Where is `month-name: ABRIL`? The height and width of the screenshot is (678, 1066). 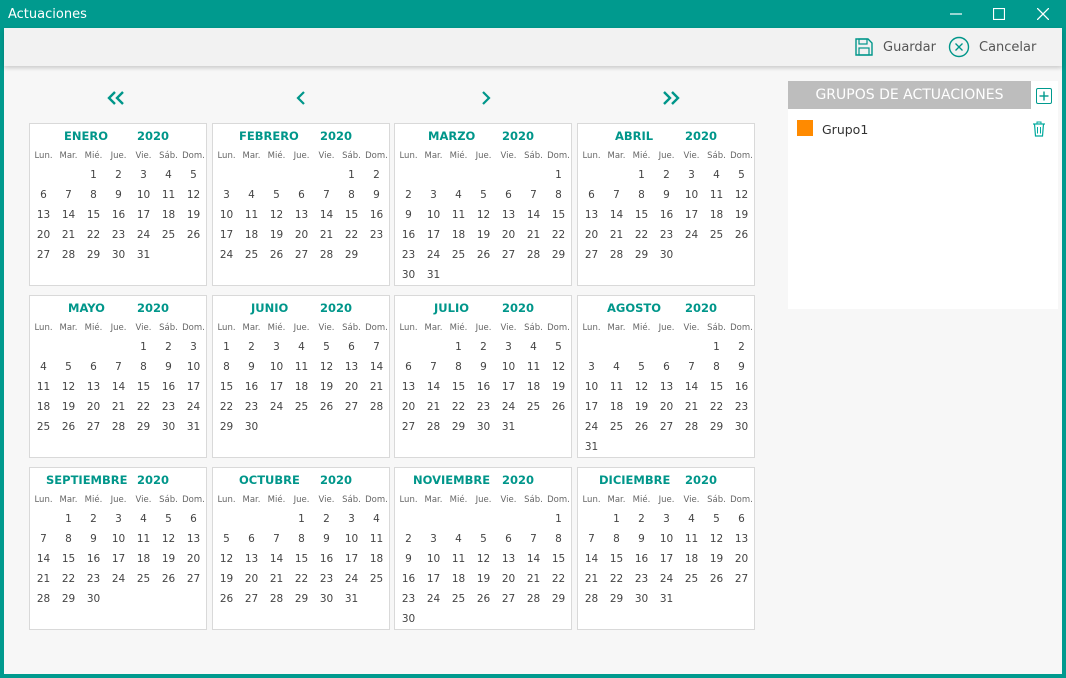 month-name: ABRIL is located at coordinates (634, 136).